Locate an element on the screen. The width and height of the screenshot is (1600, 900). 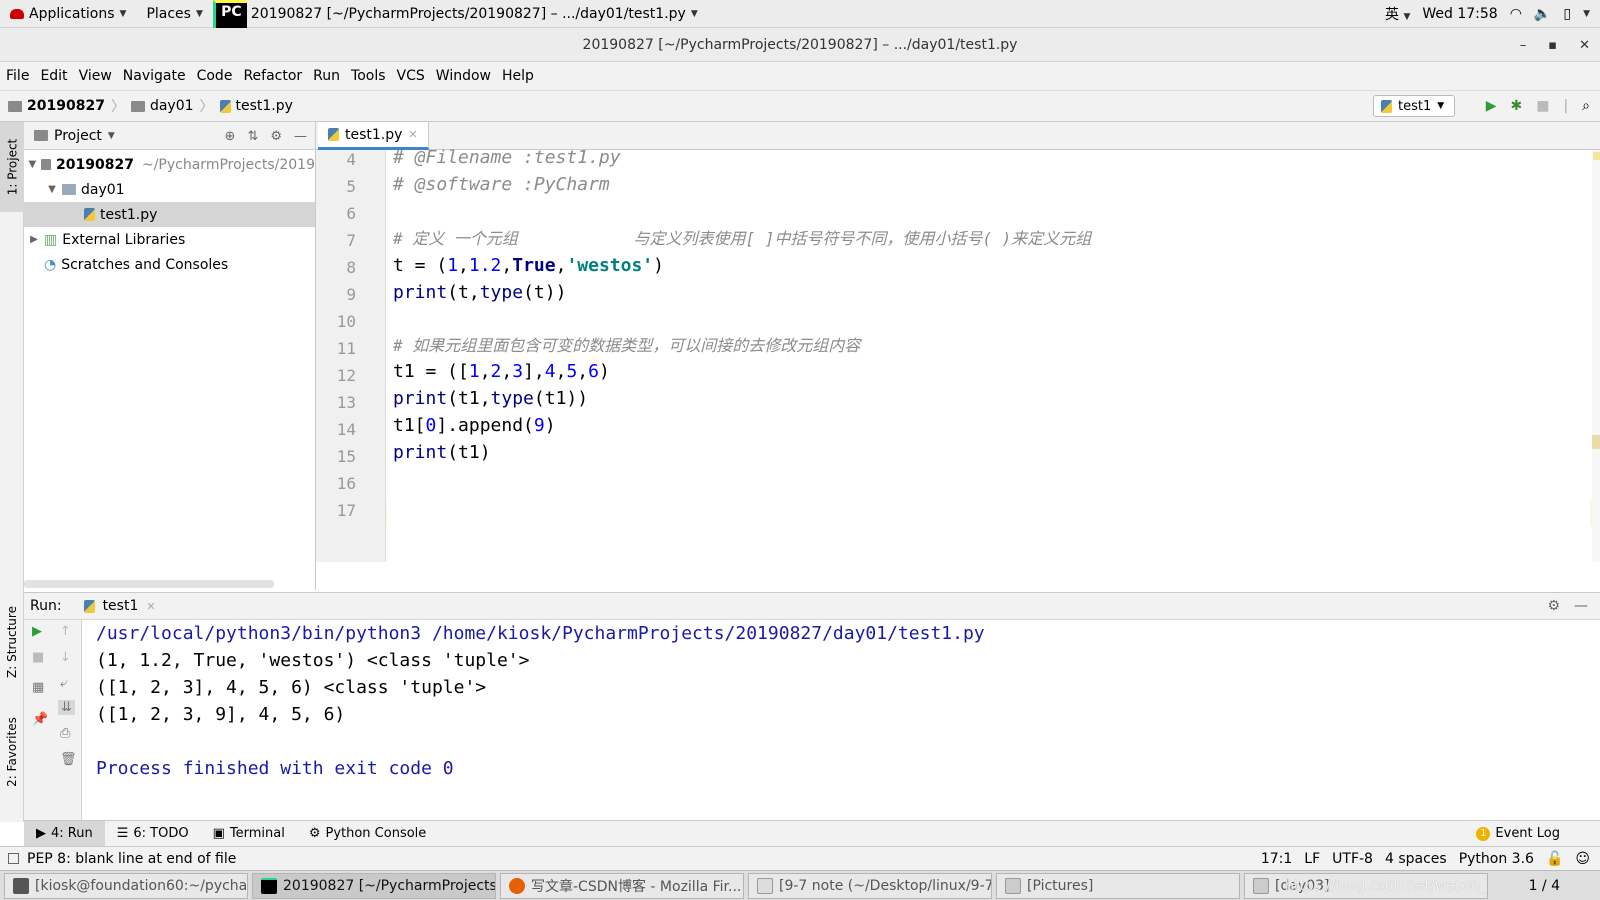
clock: Wed 17:58 is located at coordinates (1459, 14).